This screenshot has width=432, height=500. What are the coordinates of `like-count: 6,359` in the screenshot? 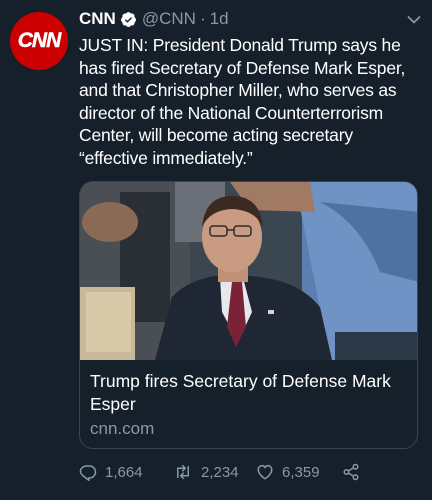 It's located at (301, 472).